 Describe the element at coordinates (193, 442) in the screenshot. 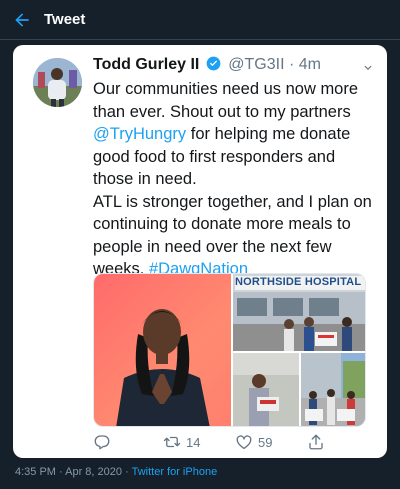

I see `retweet-count: 14` at that location.